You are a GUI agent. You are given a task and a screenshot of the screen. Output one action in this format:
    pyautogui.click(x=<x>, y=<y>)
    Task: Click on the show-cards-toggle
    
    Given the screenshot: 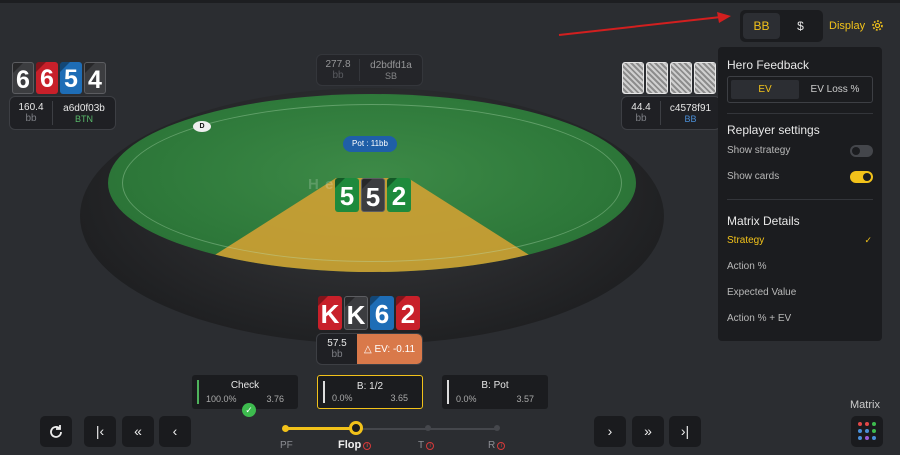 What is the action you would take?
    pyautogui.click(x=861, y=177)
    